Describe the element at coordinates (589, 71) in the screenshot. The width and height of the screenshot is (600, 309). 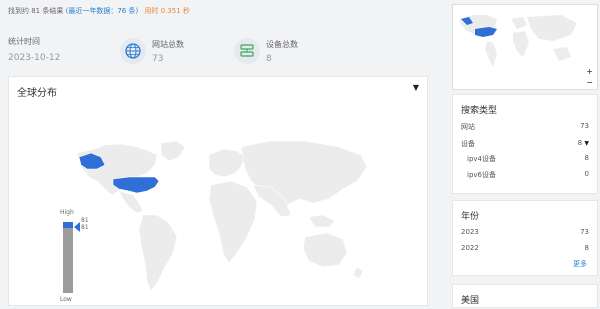
I see `zoom-in-icon: +` at that location.